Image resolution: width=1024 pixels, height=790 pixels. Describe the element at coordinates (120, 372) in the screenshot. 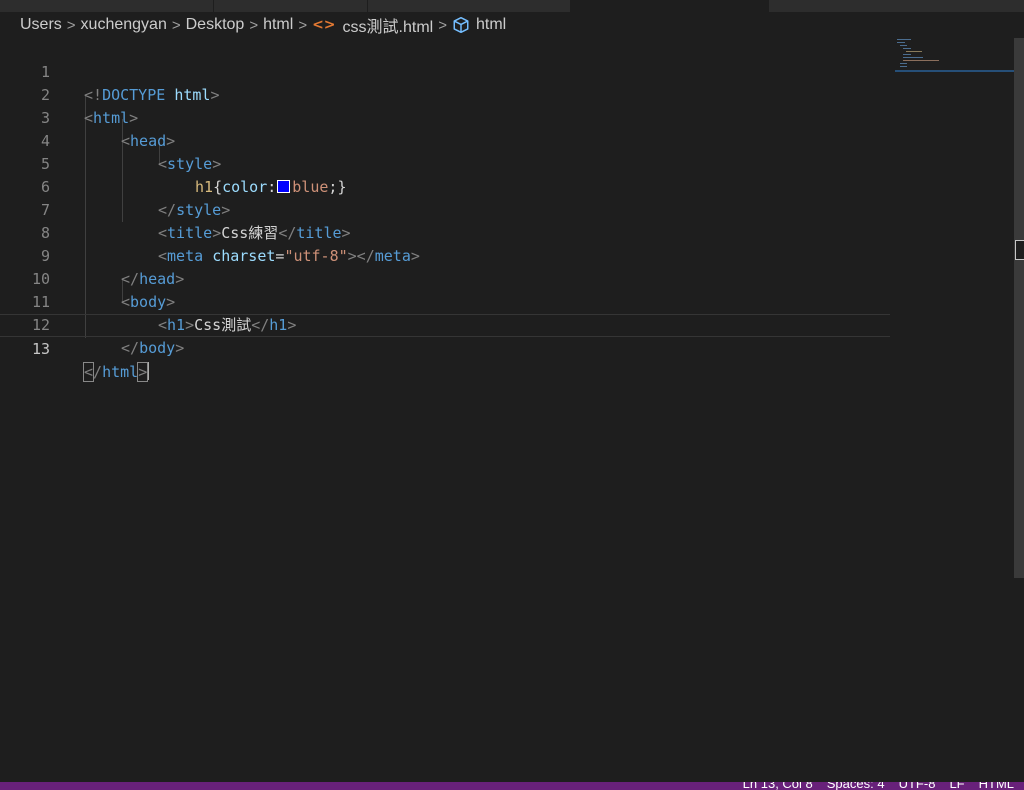

I see `token-tag: html` at that location.